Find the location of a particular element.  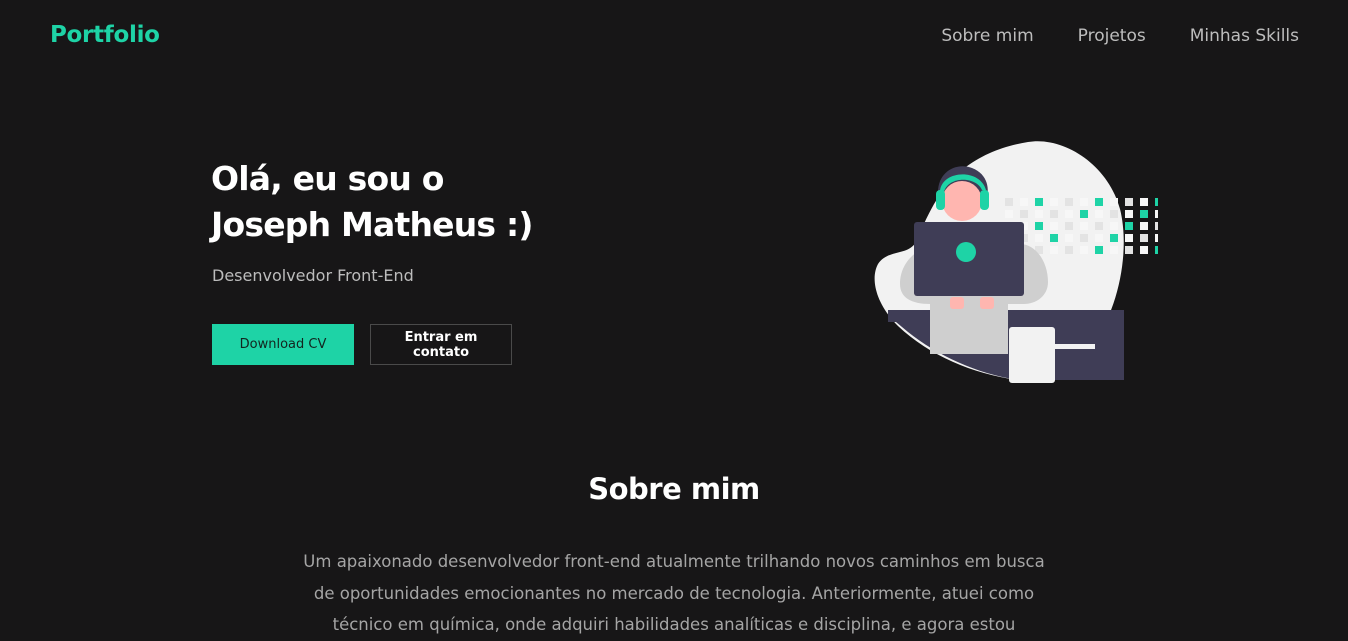

hero-title-line-1: Olá, eu sou o is located at coordinates (327, 178).